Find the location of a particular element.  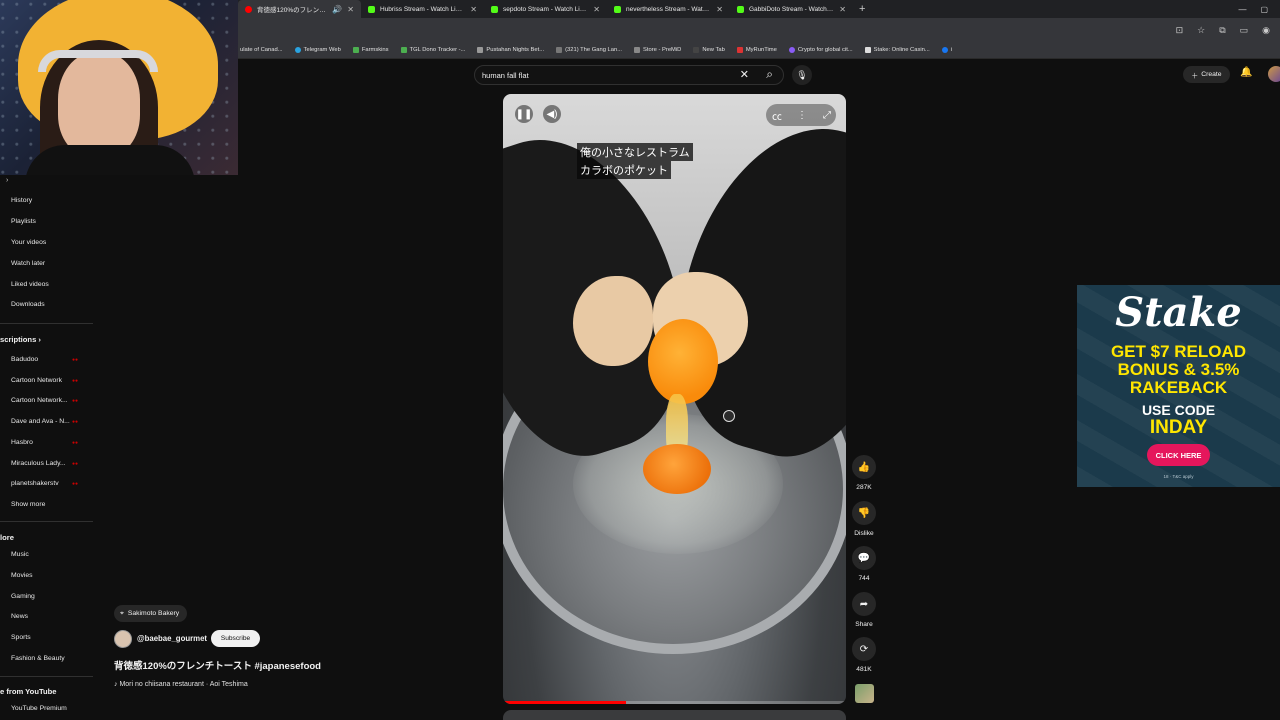

subscription-item: Badudoo is located at coordinates (24, 359).